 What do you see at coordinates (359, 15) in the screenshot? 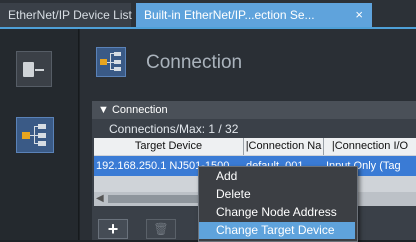
I see `close-icon: ×` at bounding box center [359, 15].